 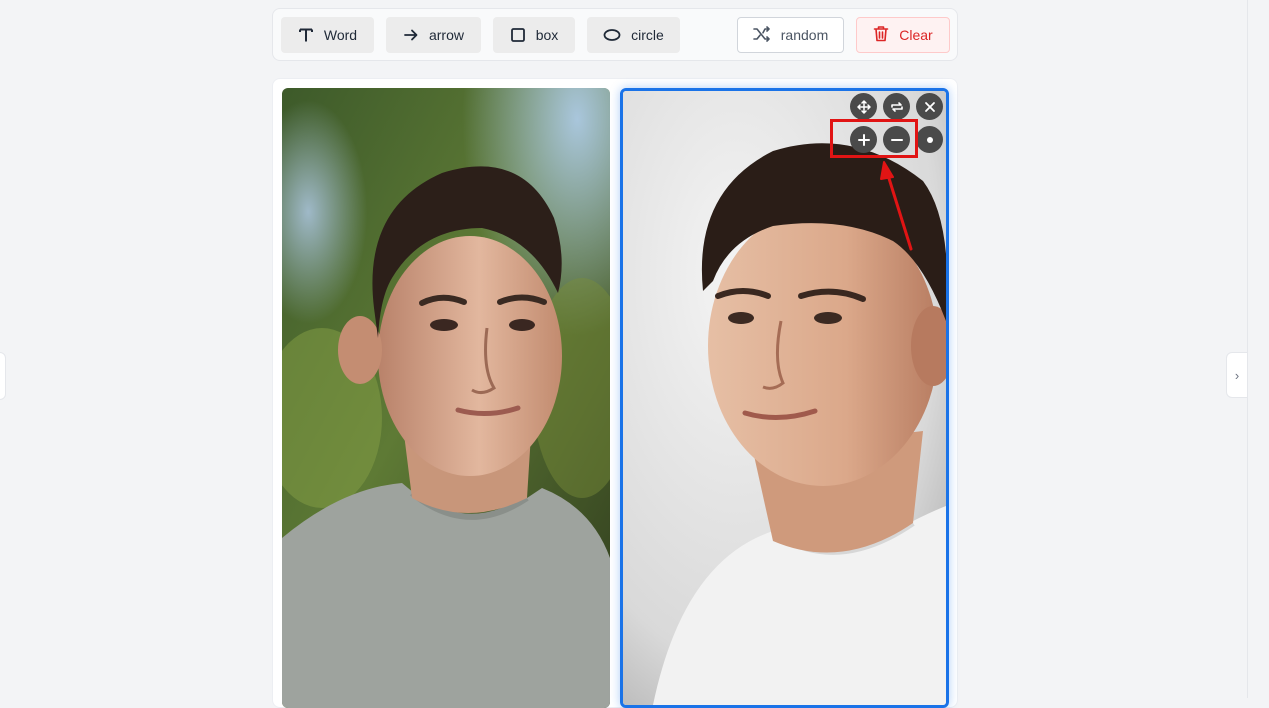 I want to click on circle-tool-label: circle, so click(x=647, y=35).